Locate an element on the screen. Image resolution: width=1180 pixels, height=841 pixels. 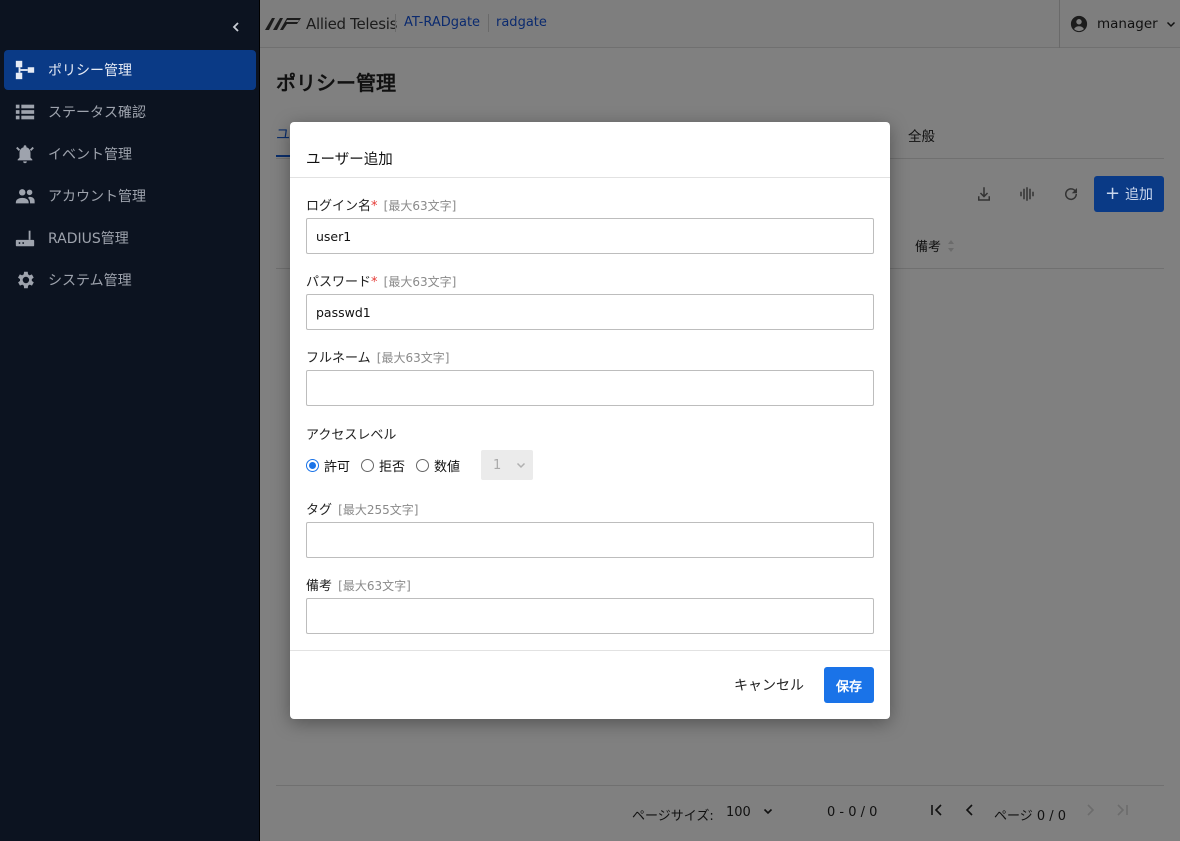
radio-label: 数値 is located at coordinates (447, 467).